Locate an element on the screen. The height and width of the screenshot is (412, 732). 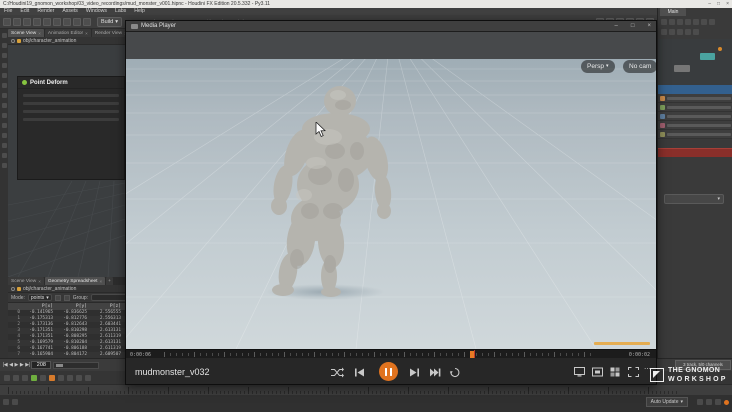
display-options-icon is located at coordinates (579, 372).